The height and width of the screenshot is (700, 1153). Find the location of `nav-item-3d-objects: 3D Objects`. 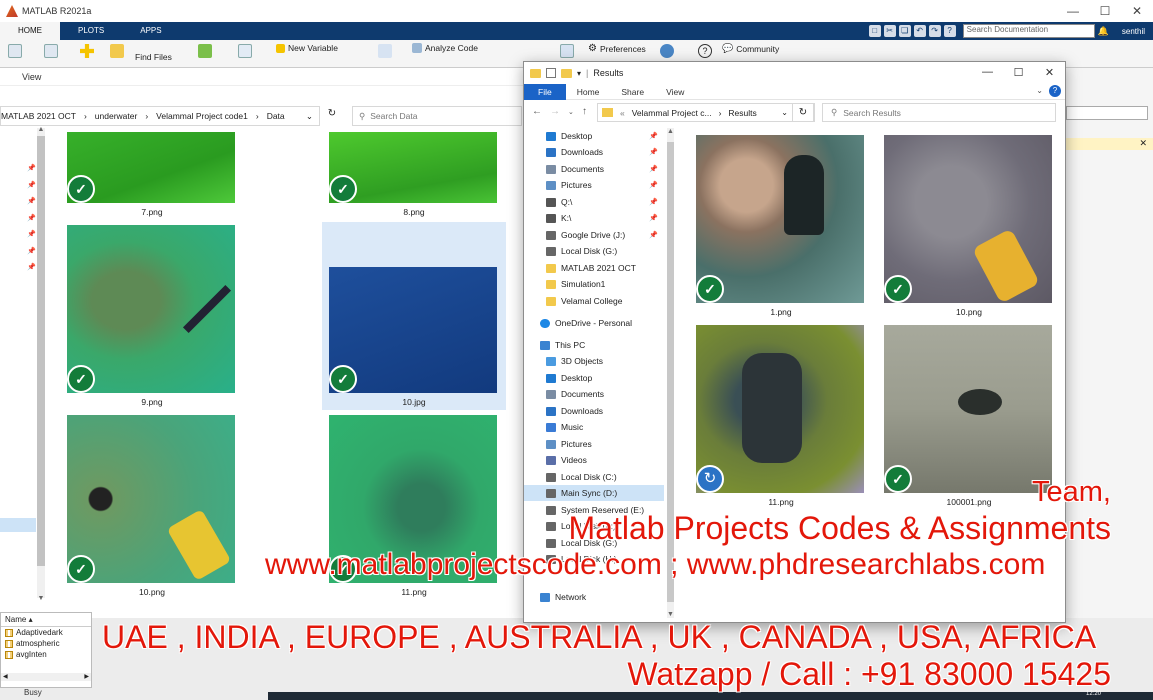

nav-item-3d-objects: 3D Objects is located at coordinates (594, 361).